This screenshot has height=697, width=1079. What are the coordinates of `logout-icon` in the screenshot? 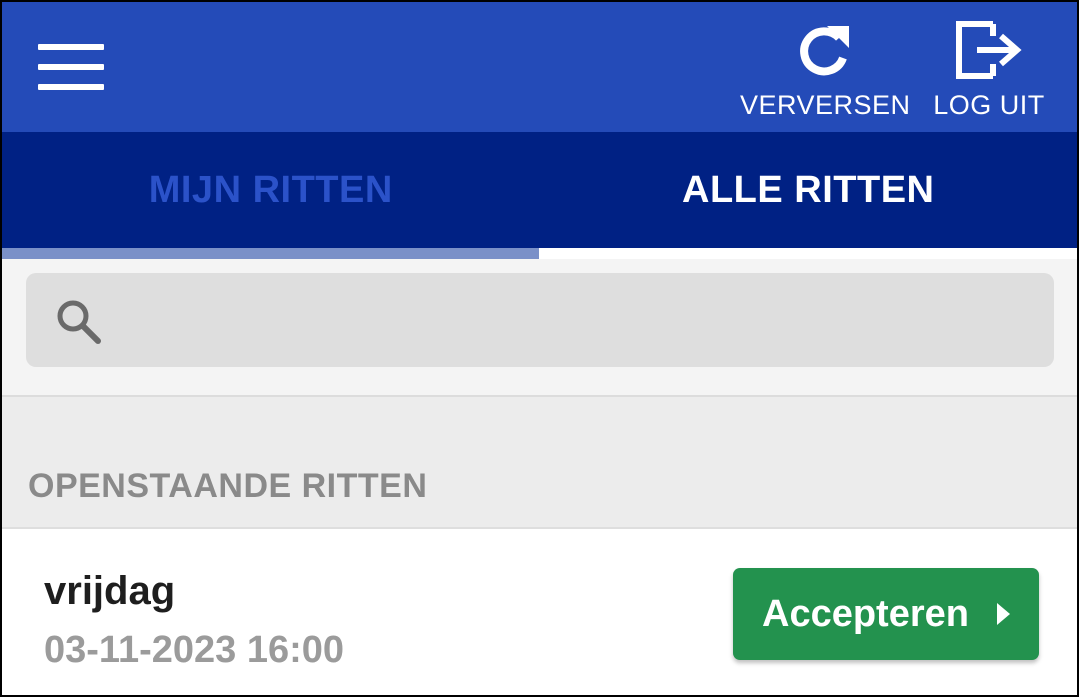 It's located at (989, 50).